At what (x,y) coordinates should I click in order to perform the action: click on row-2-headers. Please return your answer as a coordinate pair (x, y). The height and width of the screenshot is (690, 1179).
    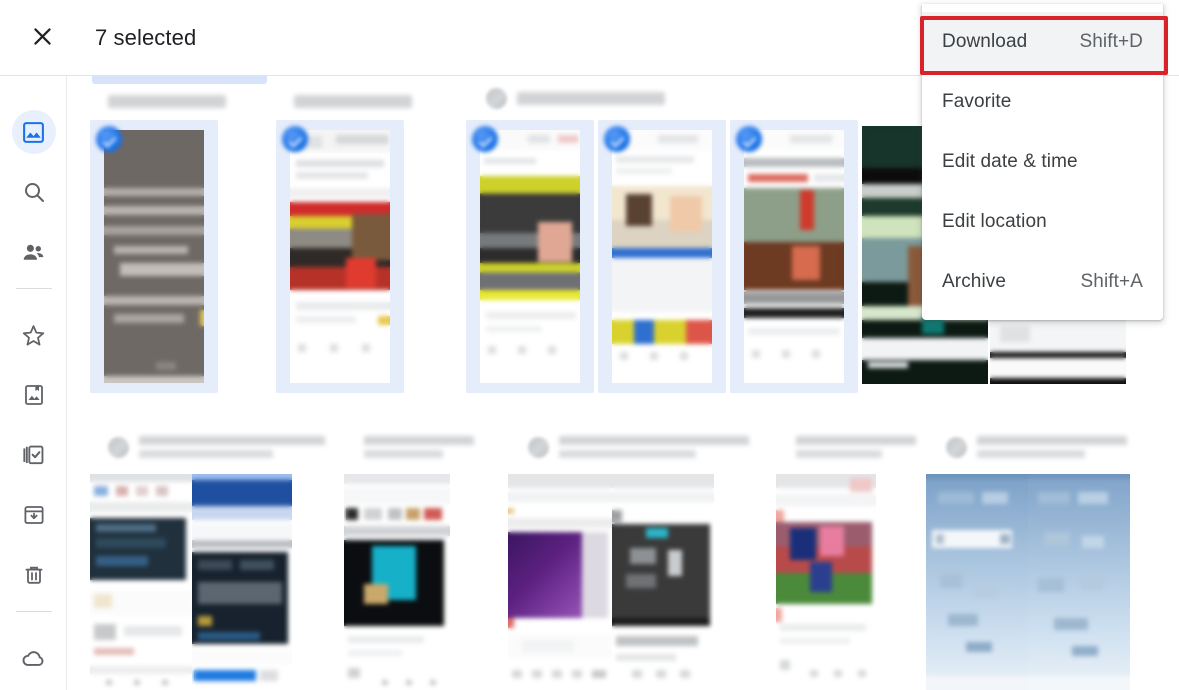
    Looking at the image, I should click on (623, 451).